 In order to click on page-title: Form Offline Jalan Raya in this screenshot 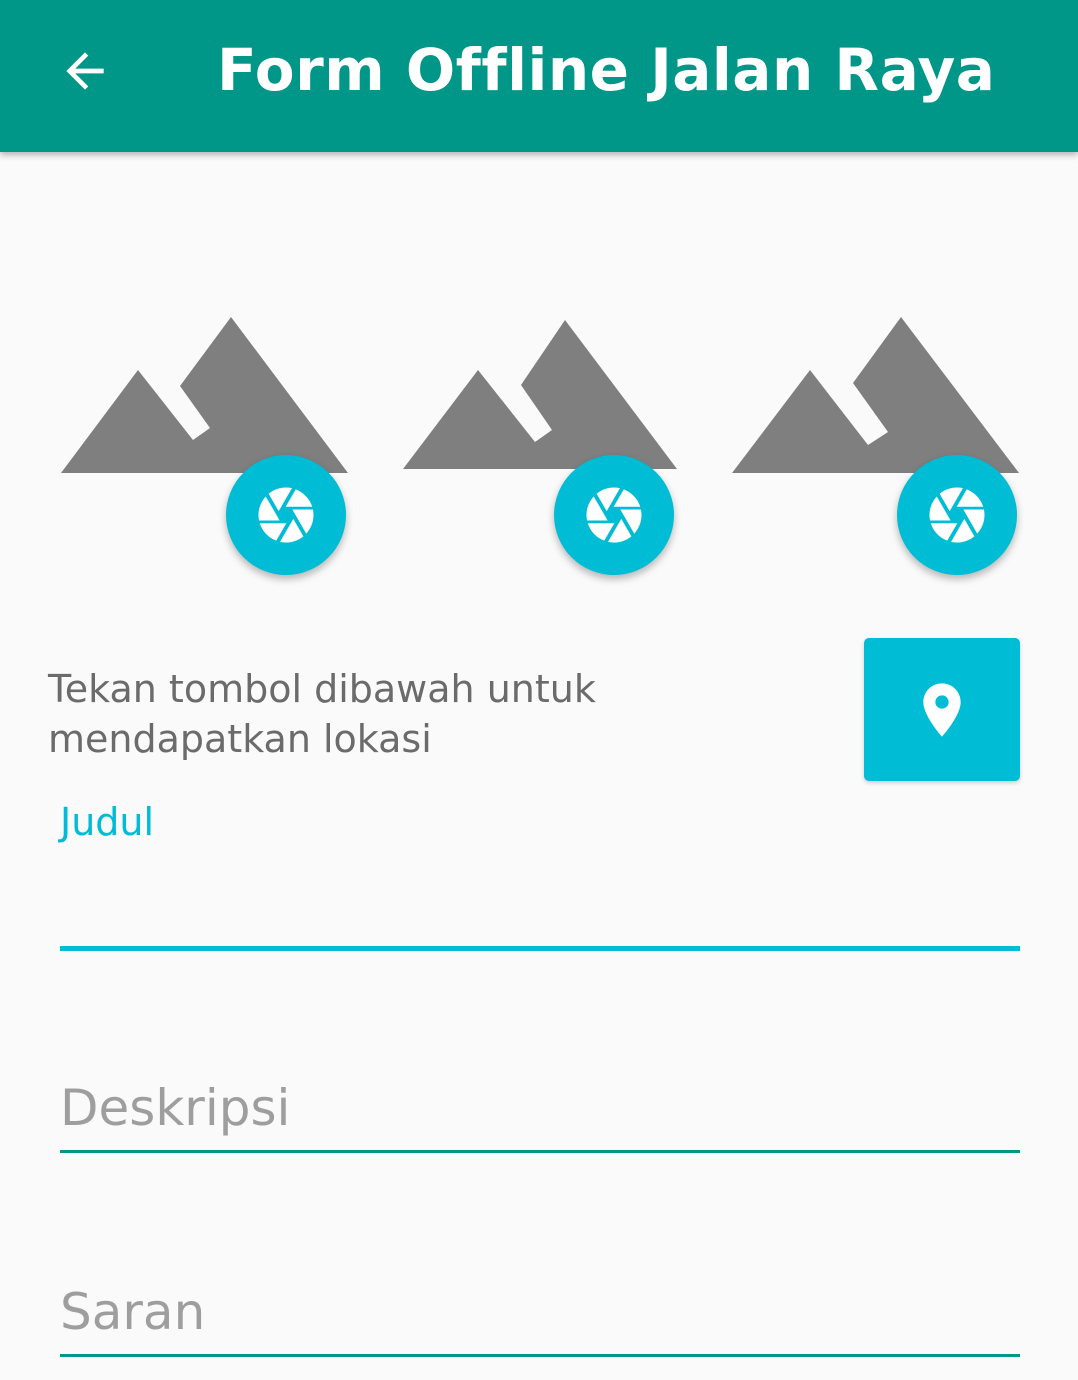, I will do `click(606, 70)`.